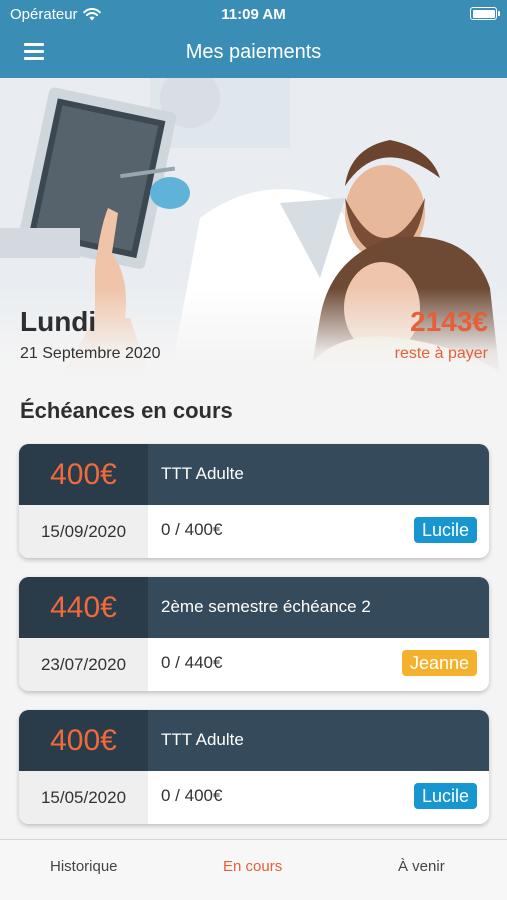 The width and height of the screenshot is (507, 900). I want to click on tab-historique: Historique, so click(84, 866).